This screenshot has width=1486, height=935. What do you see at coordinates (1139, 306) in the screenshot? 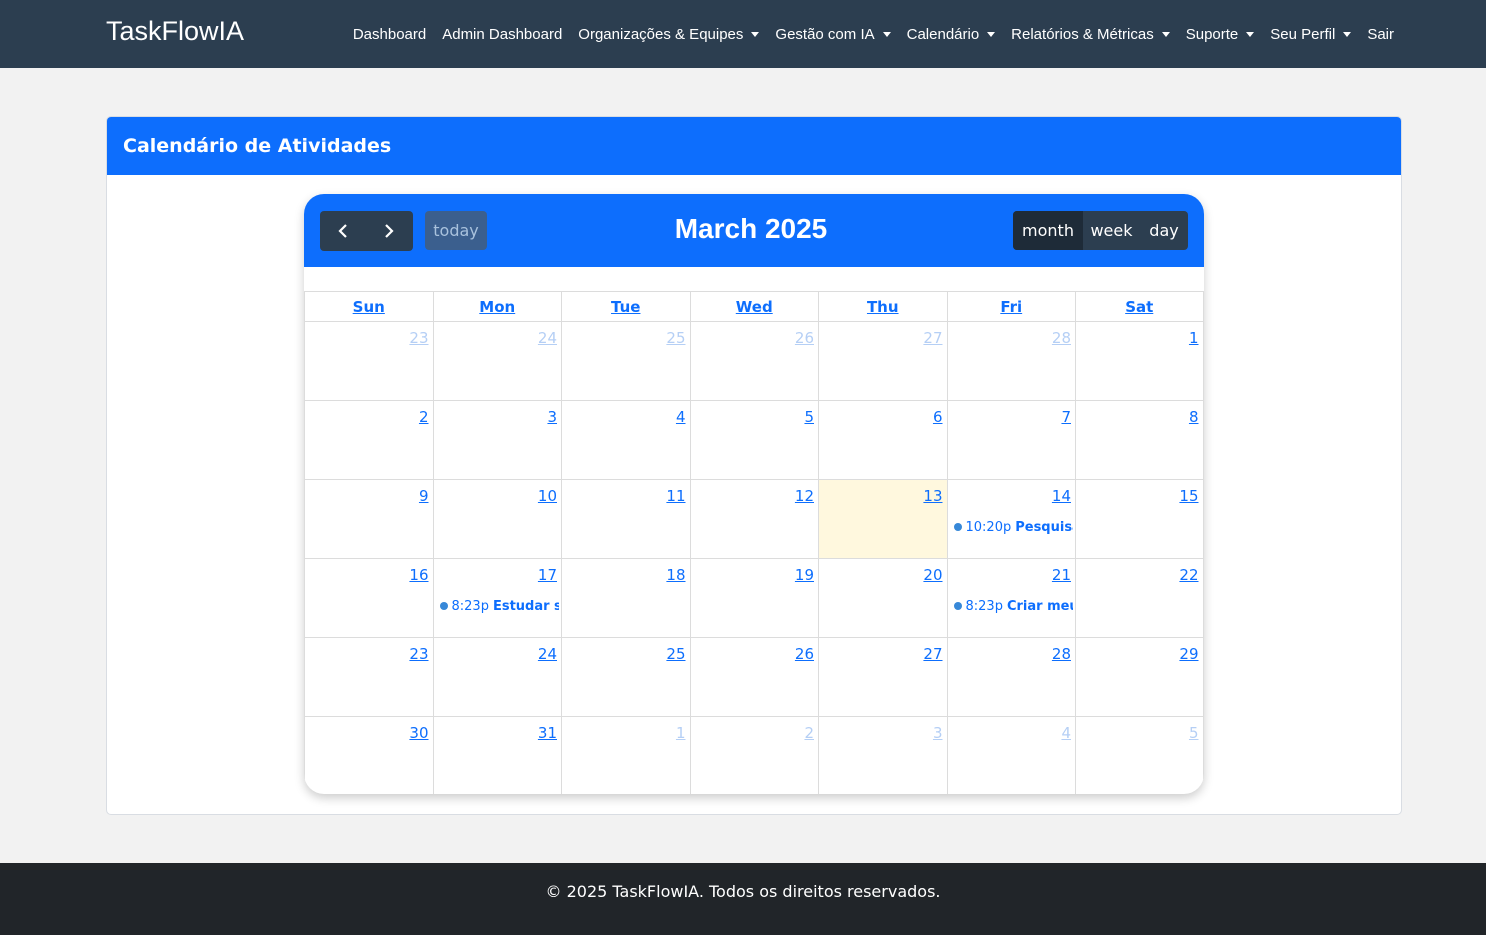
I see `weekday-header-sat: Sat` at bounding box center [1139, 306].